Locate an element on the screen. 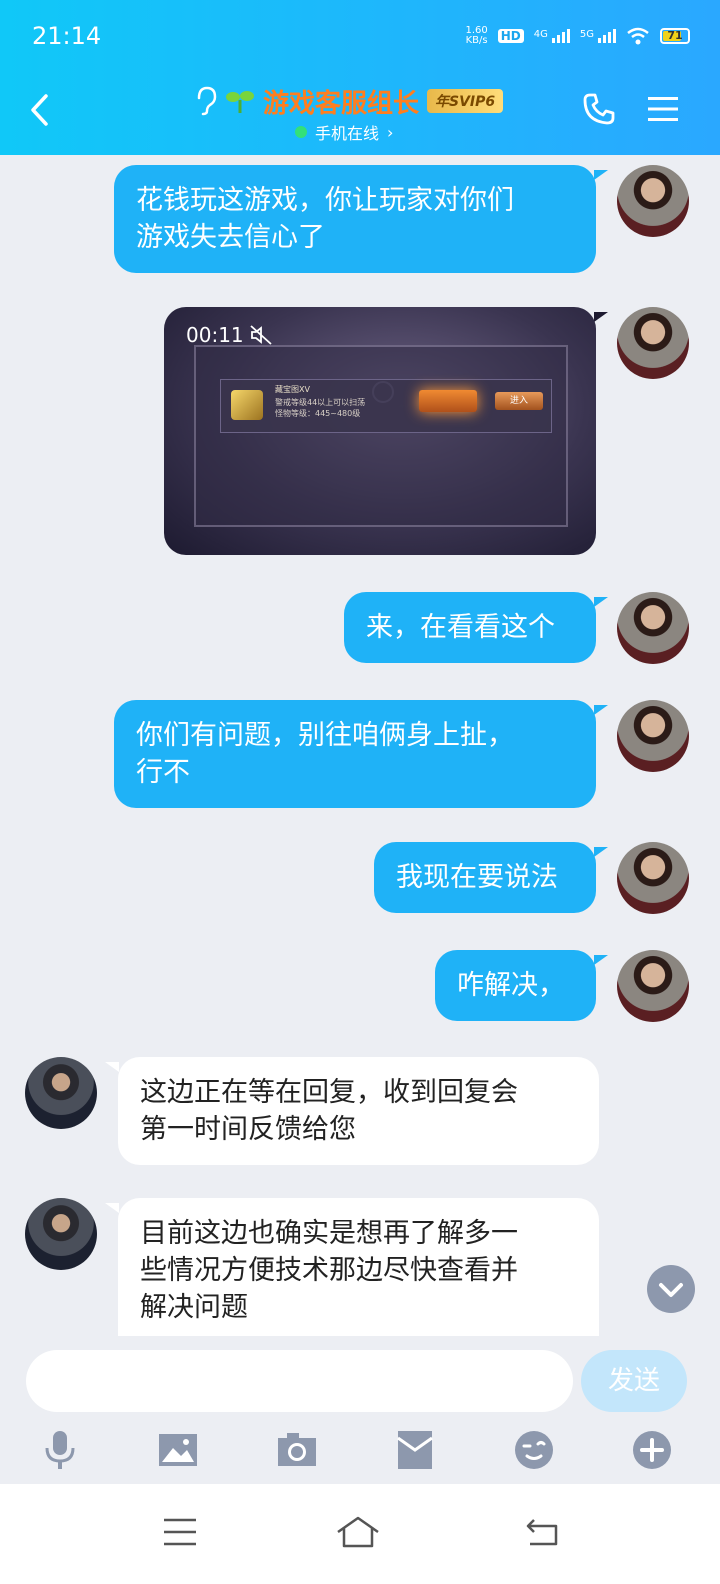 This screenshot has width=720, height=1584. message-line: 些情况方便技术那边尽快查看并 is located at coordinates (329, 1270).